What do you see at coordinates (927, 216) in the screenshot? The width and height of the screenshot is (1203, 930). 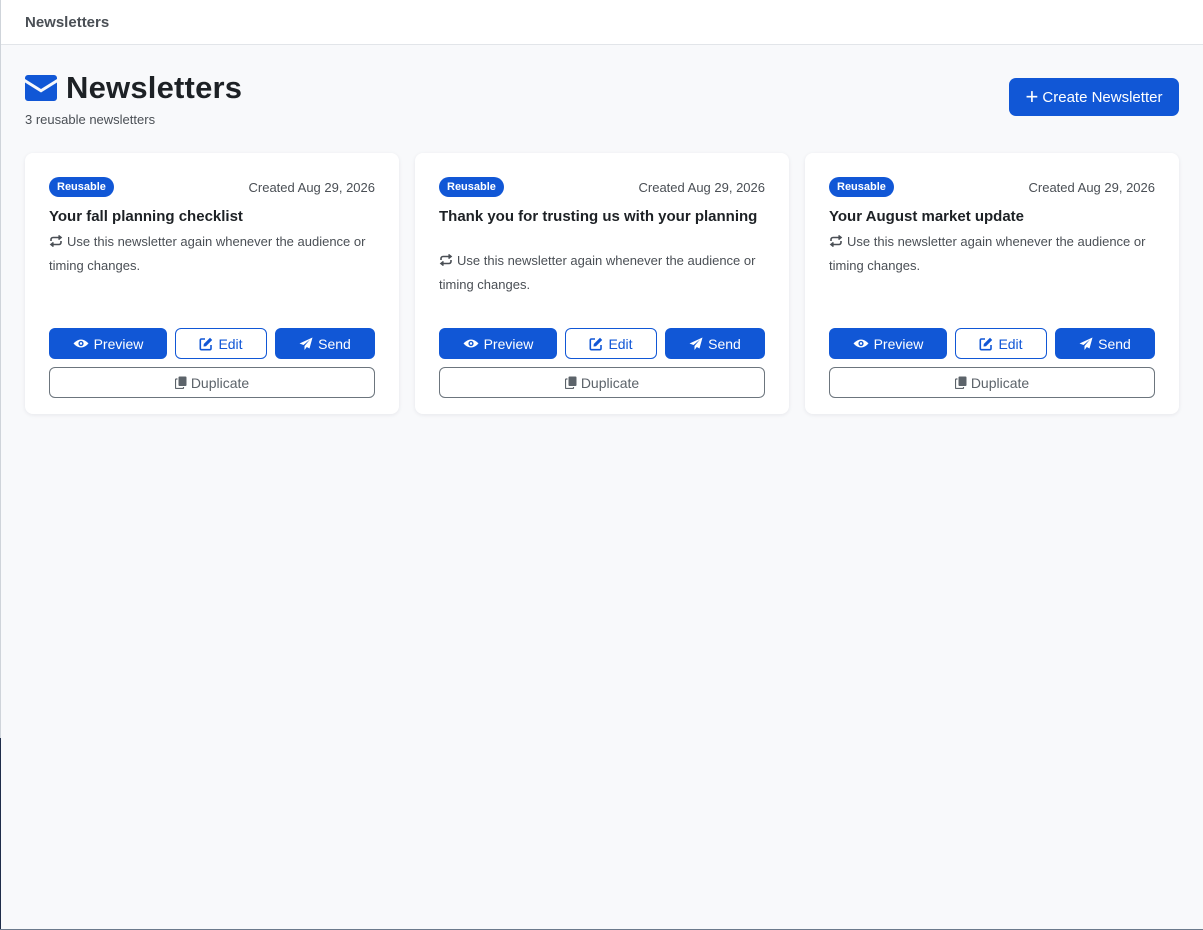 I see `newsletter-title: Your August market update` at bounding box center [927, 216].